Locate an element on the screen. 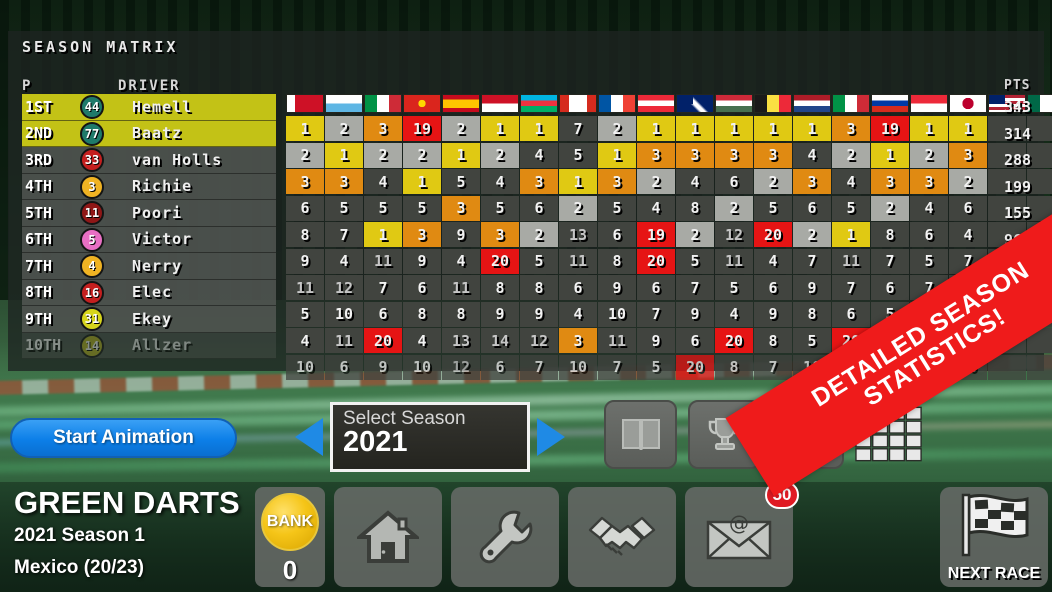 The height and width of the screenshot is (592, 1052). records-book-button is located at coordinates (640, 434).